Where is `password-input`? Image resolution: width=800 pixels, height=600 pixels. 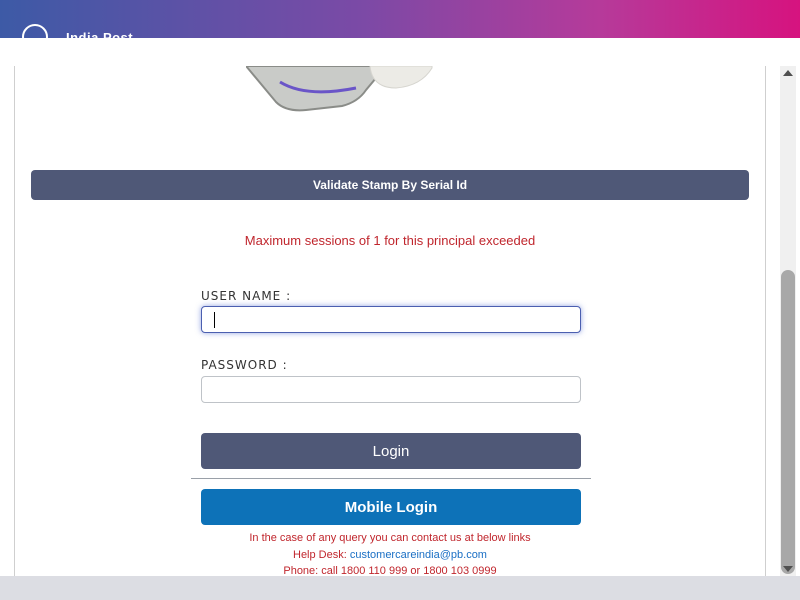
password-input is located at coordinates (391, 389).